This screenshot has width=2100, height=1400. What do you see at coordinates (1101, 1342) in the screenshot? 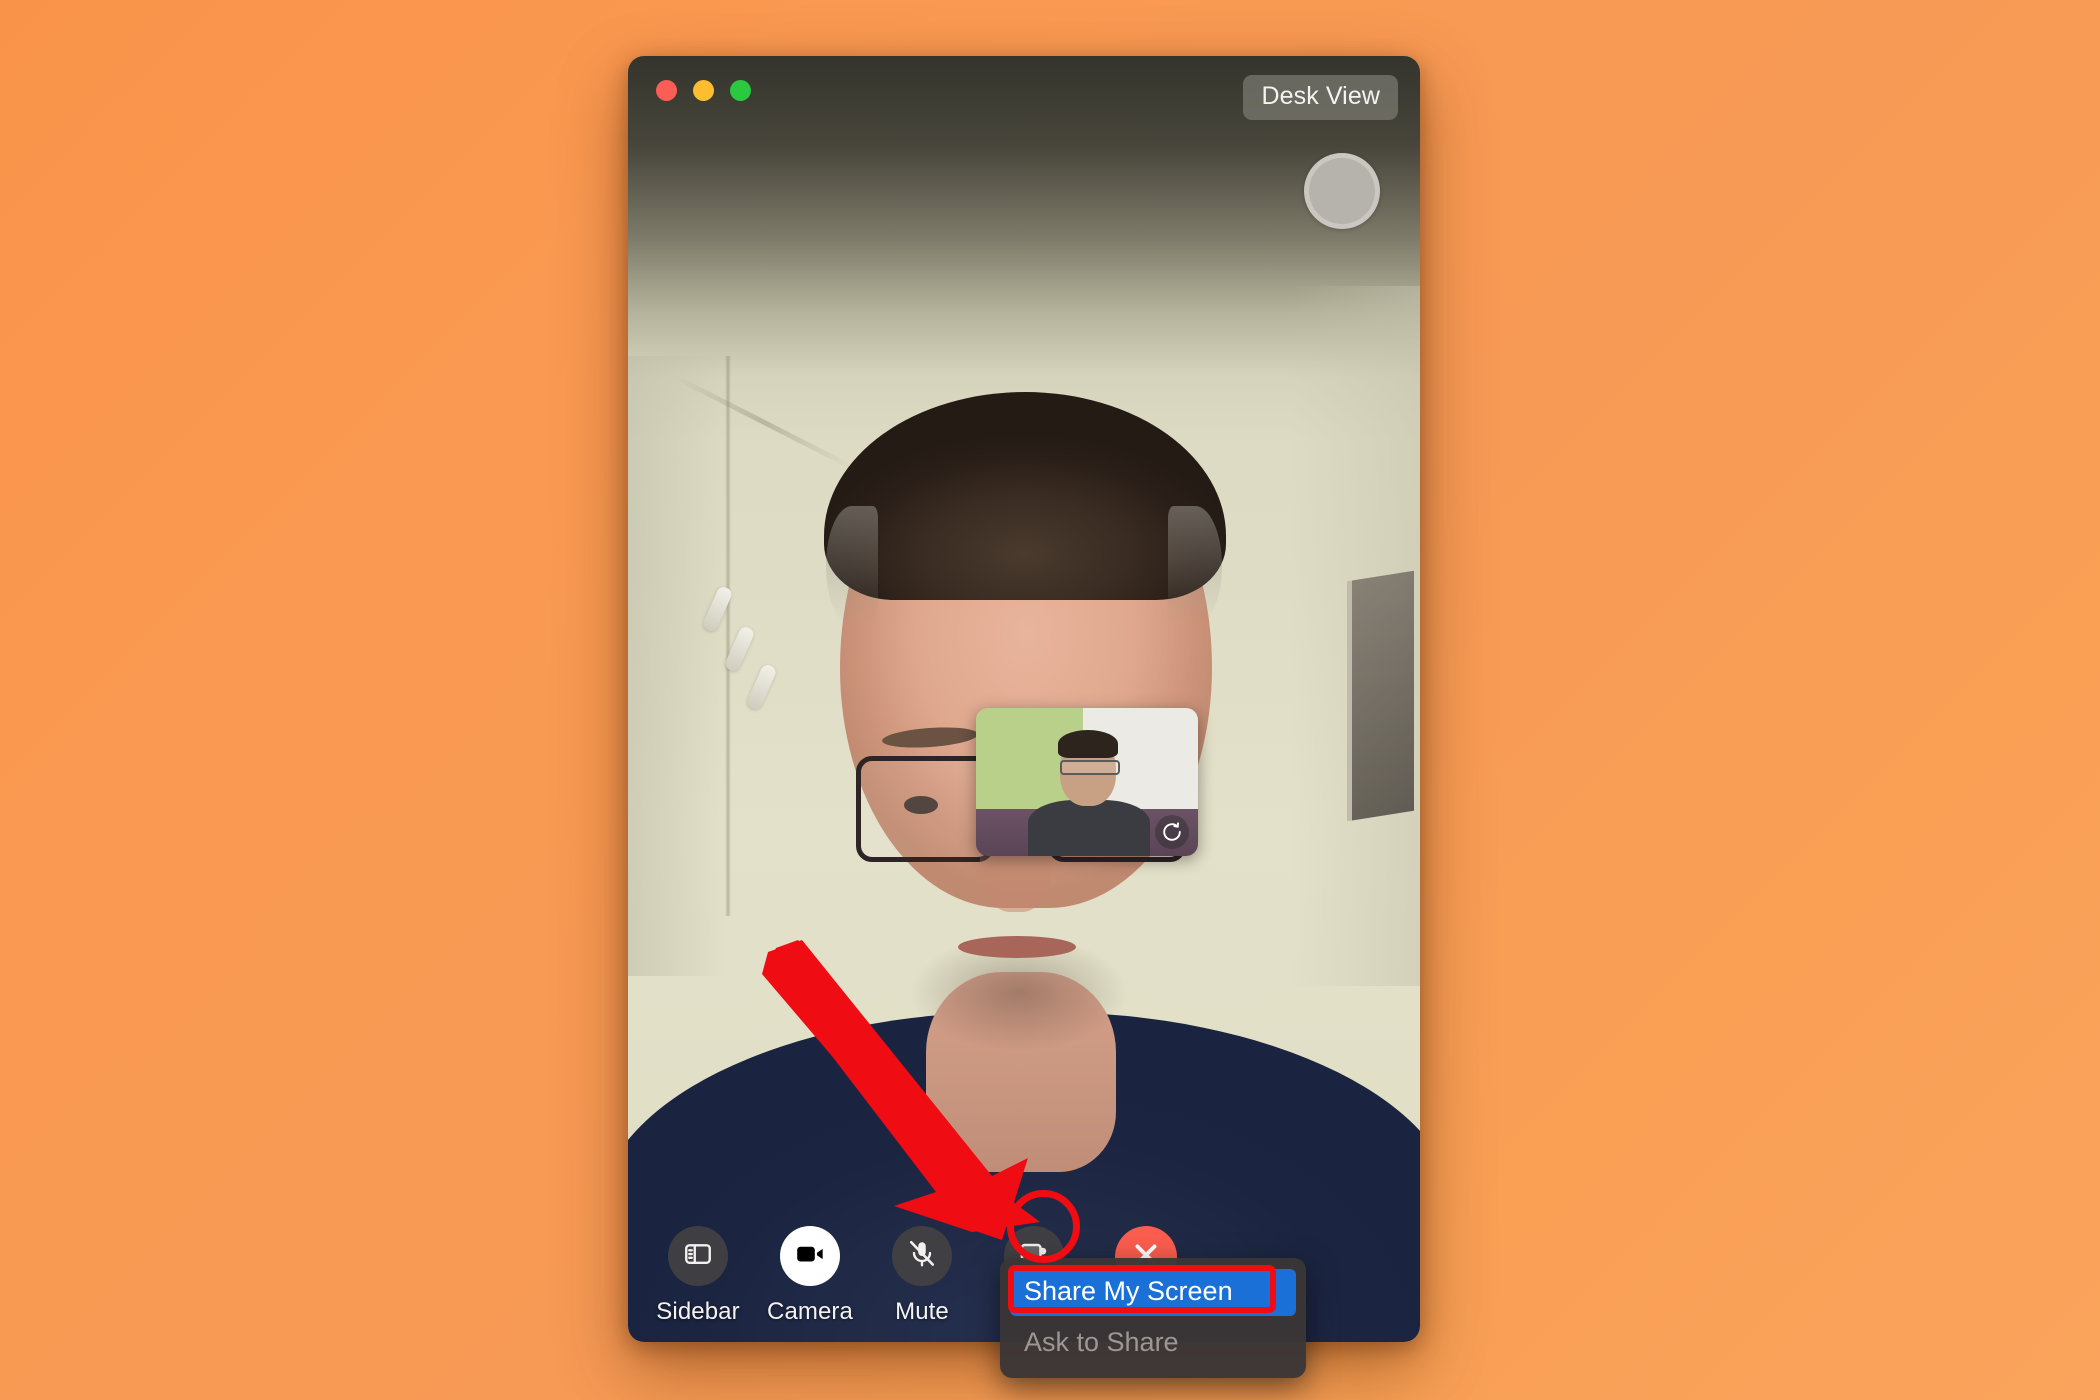
I see `menu-item-ask-to-share: Ask to Share` at bounding box center [1101, 1342].